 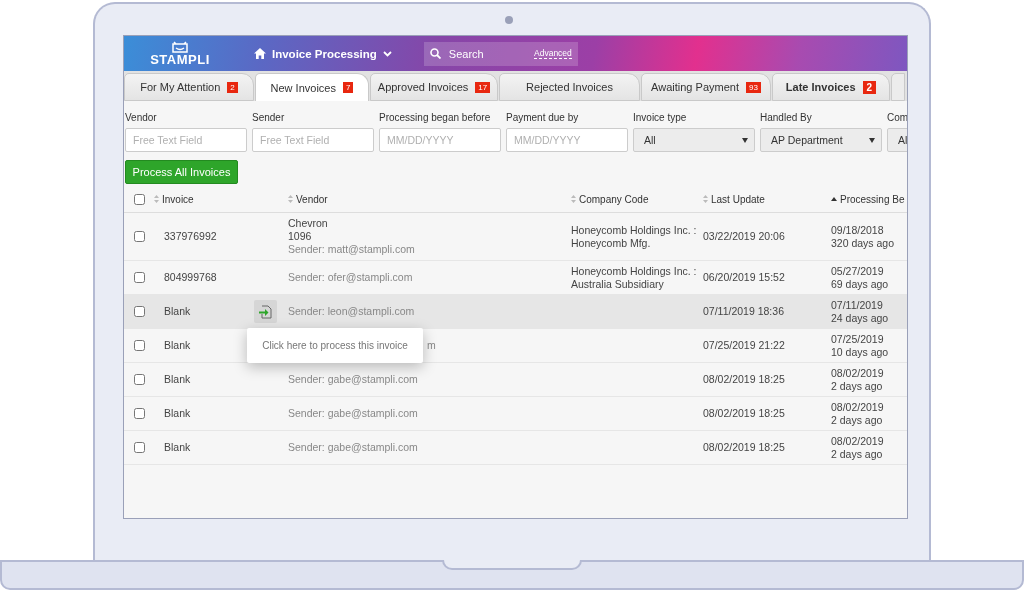 What do you see at coordinates (431, 345) in the screenshot?
I see `sender-email: m` at bounding box center [431, 345].